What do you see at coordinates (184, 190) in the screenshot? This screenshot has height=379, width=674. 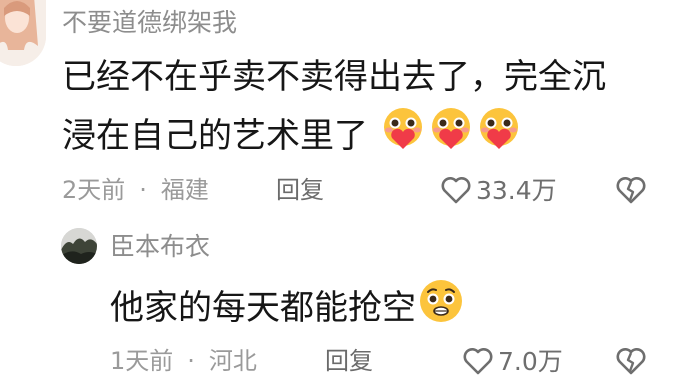 I see `comment-location: 福建` at bounding box center [184, 190].